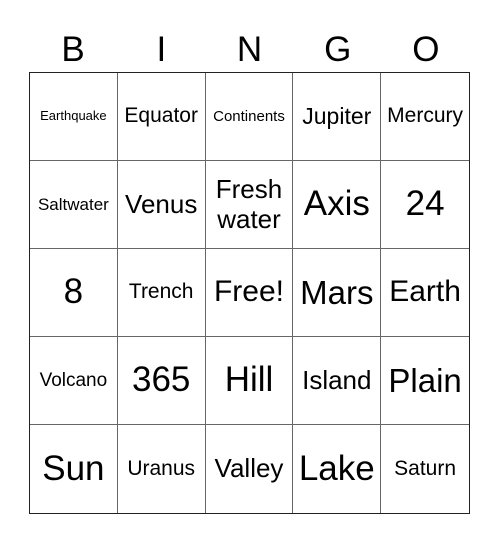 This screenshot has width=500, height=544. What do you see at coordinates (249, 117) in the screenshot?
I see `bingo-cell: Continents` at bounding box center [249, 117].